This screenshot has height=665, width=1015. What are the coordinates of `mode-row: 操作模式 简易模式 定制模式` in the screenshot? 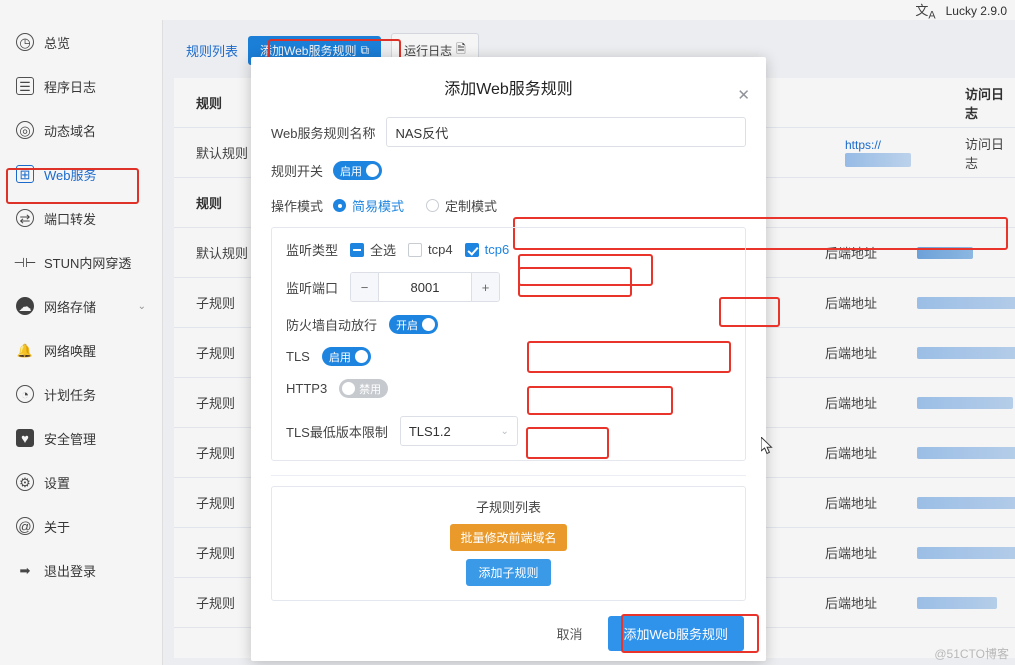 It's located at (508, 205).